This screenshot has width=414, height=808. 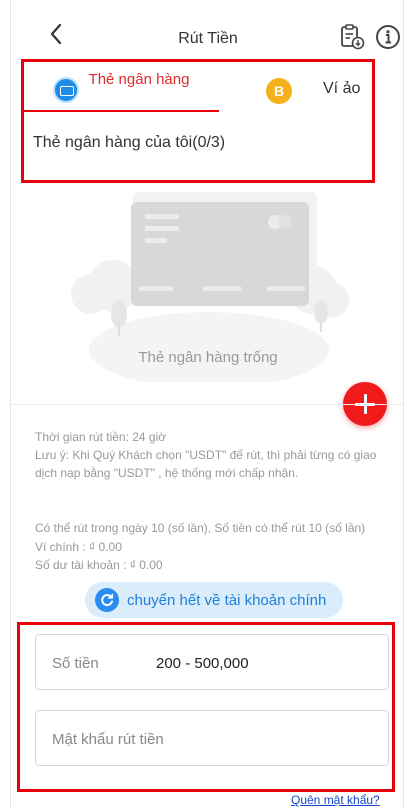 I want to click on main-wallet-balance: Ví chính : ₫ 0.00, so click(x=78, y=547).